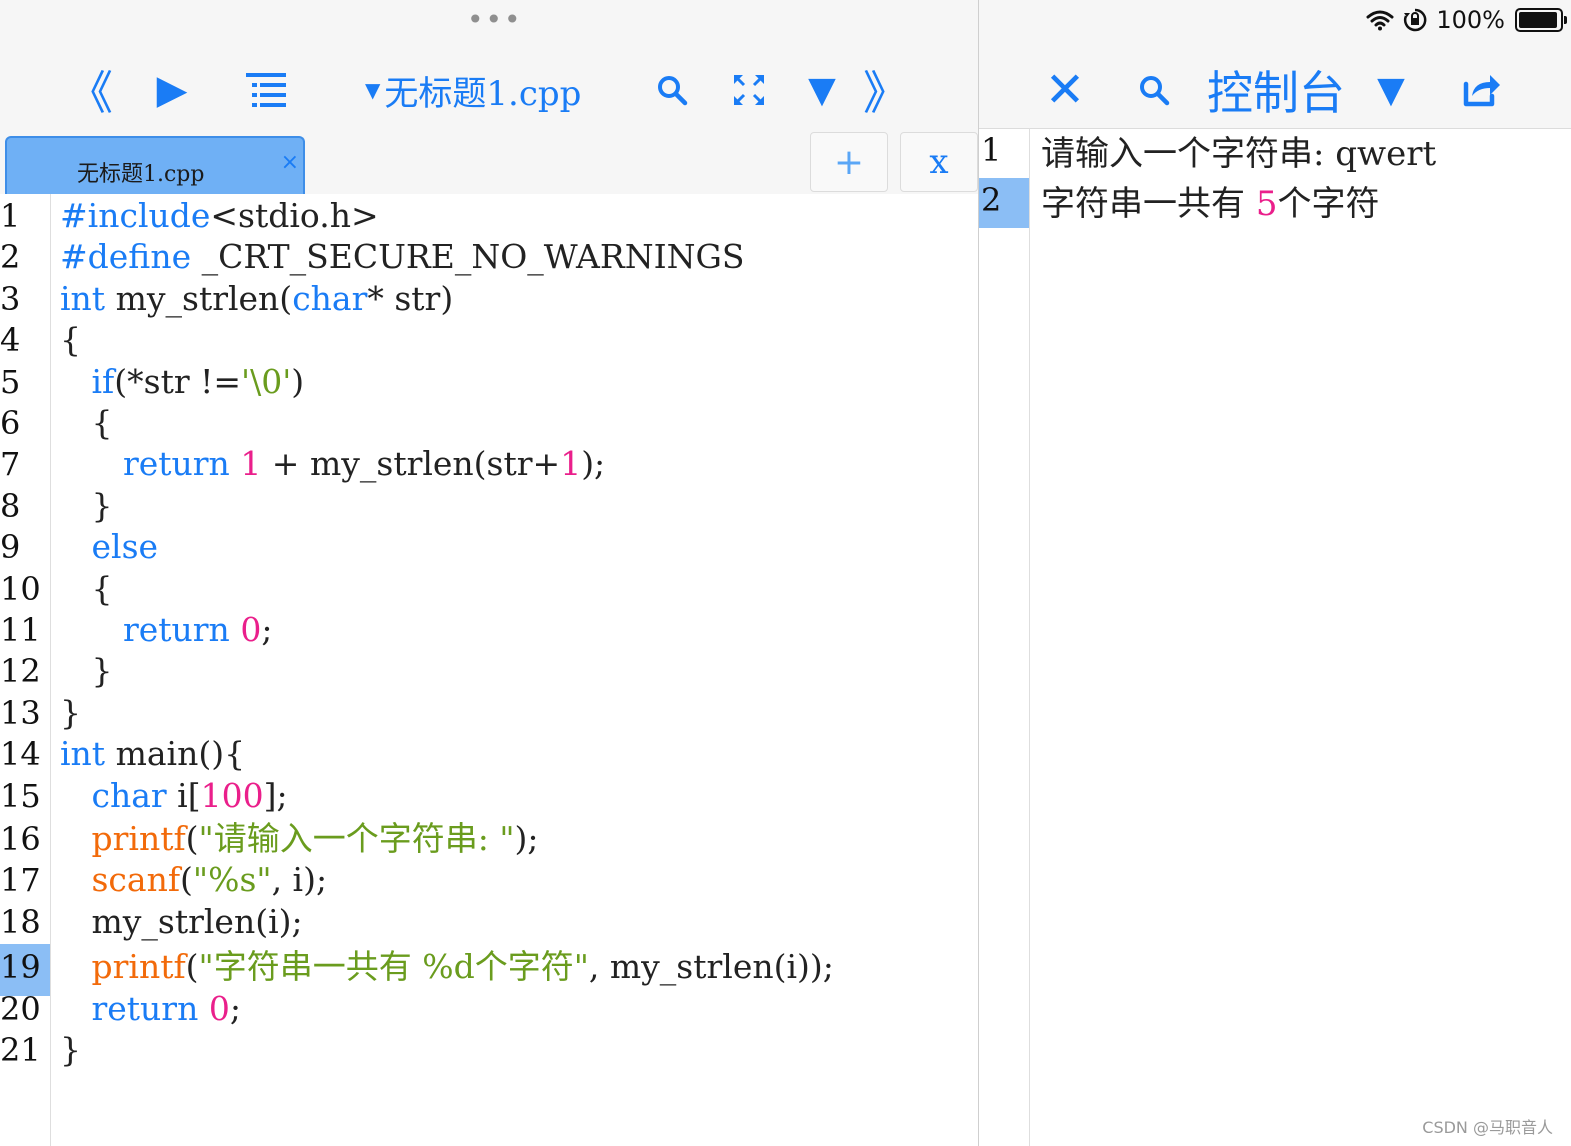 Image resolution: width=1571 pixels, height=1146 pixels. What do you see at coordinates (939, 162) in the screenshot?
I see `close-tab-button: x` at bounding box center [939, 162].